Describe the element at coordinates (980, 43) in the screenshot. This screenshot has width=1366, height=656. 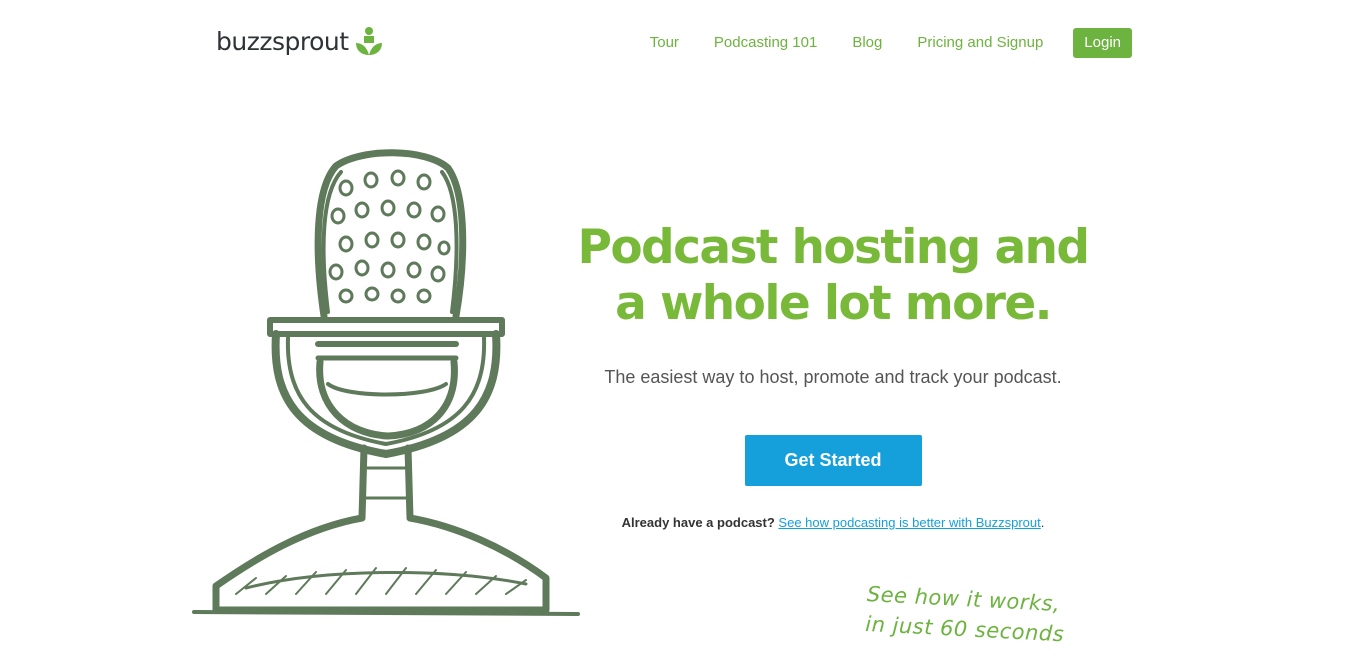
I see `nav-pricing-signup: Pricing and Signup` at that location.